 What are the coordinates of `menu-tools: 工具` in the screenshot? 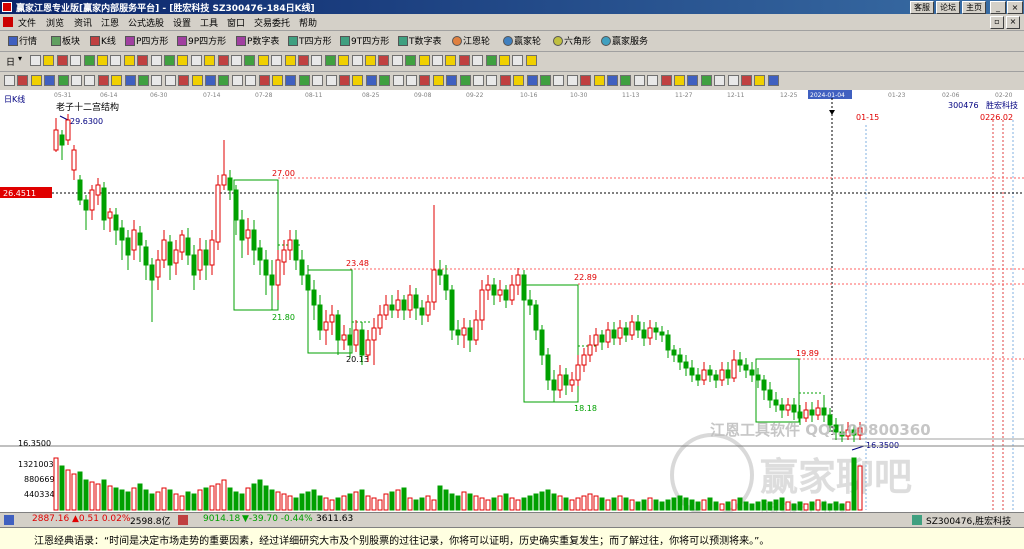 It's located at (209, 22).